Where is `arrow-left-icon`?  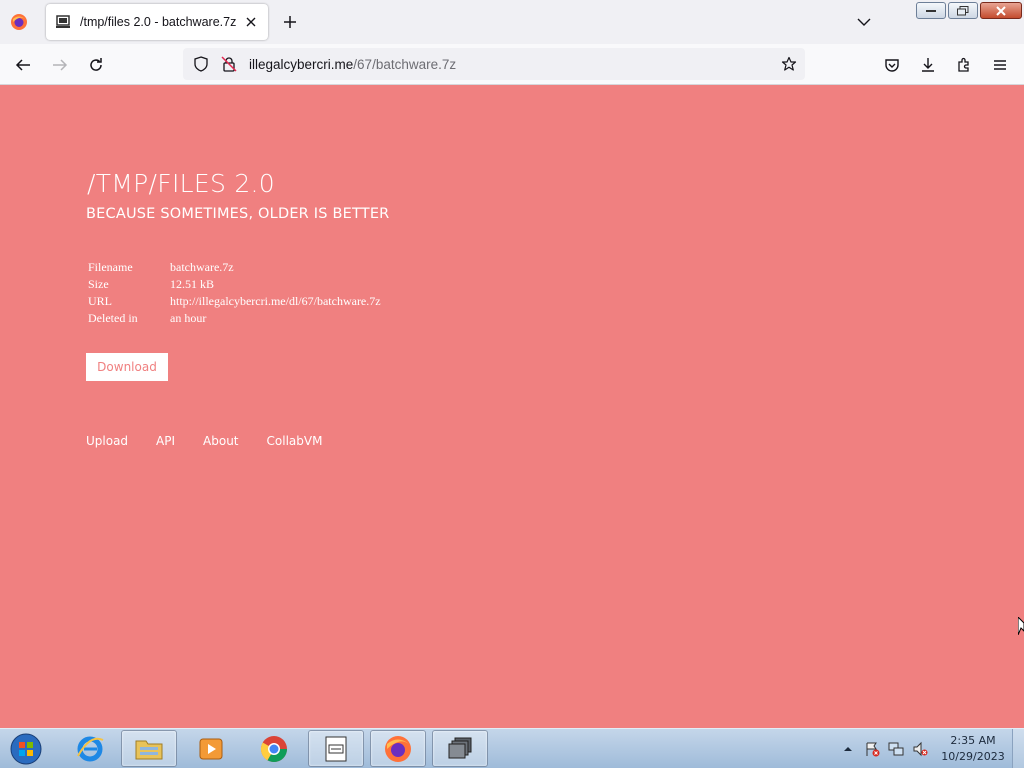
arrow-left-icon is located at coordinates (22, 65).